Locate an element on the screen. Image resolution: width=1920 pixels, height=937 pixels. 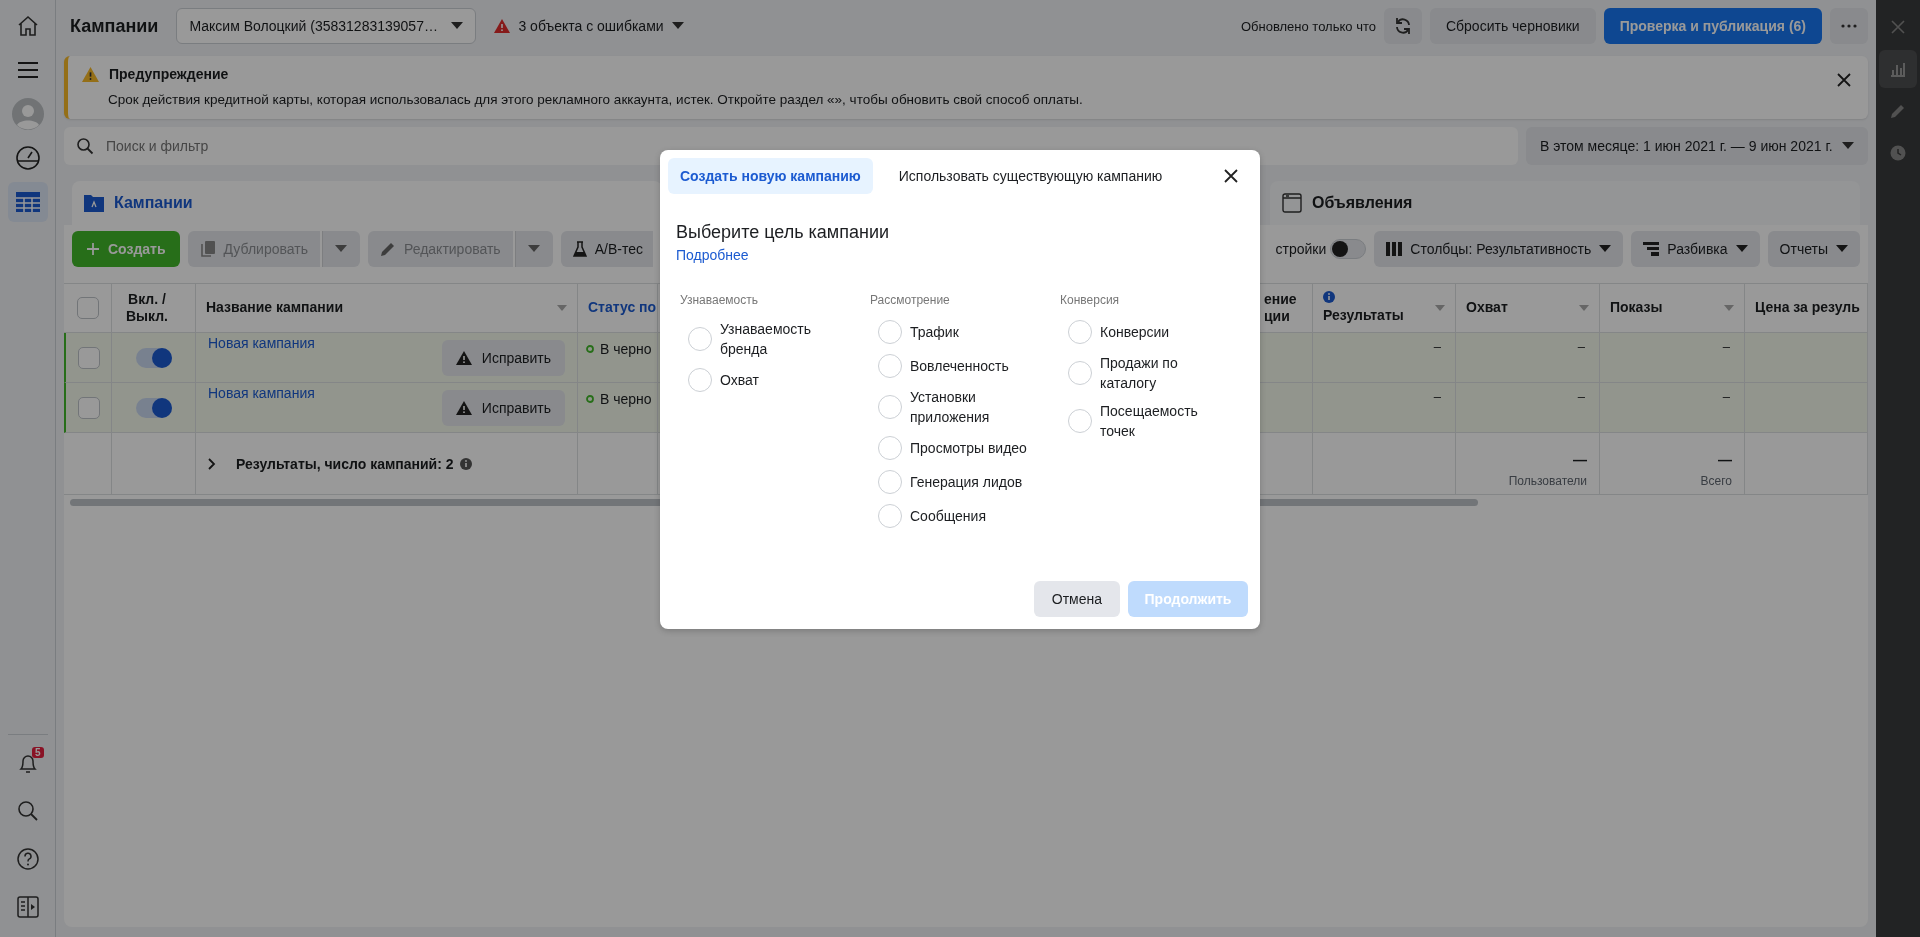
help-icon is located at coordinates (27, 859).